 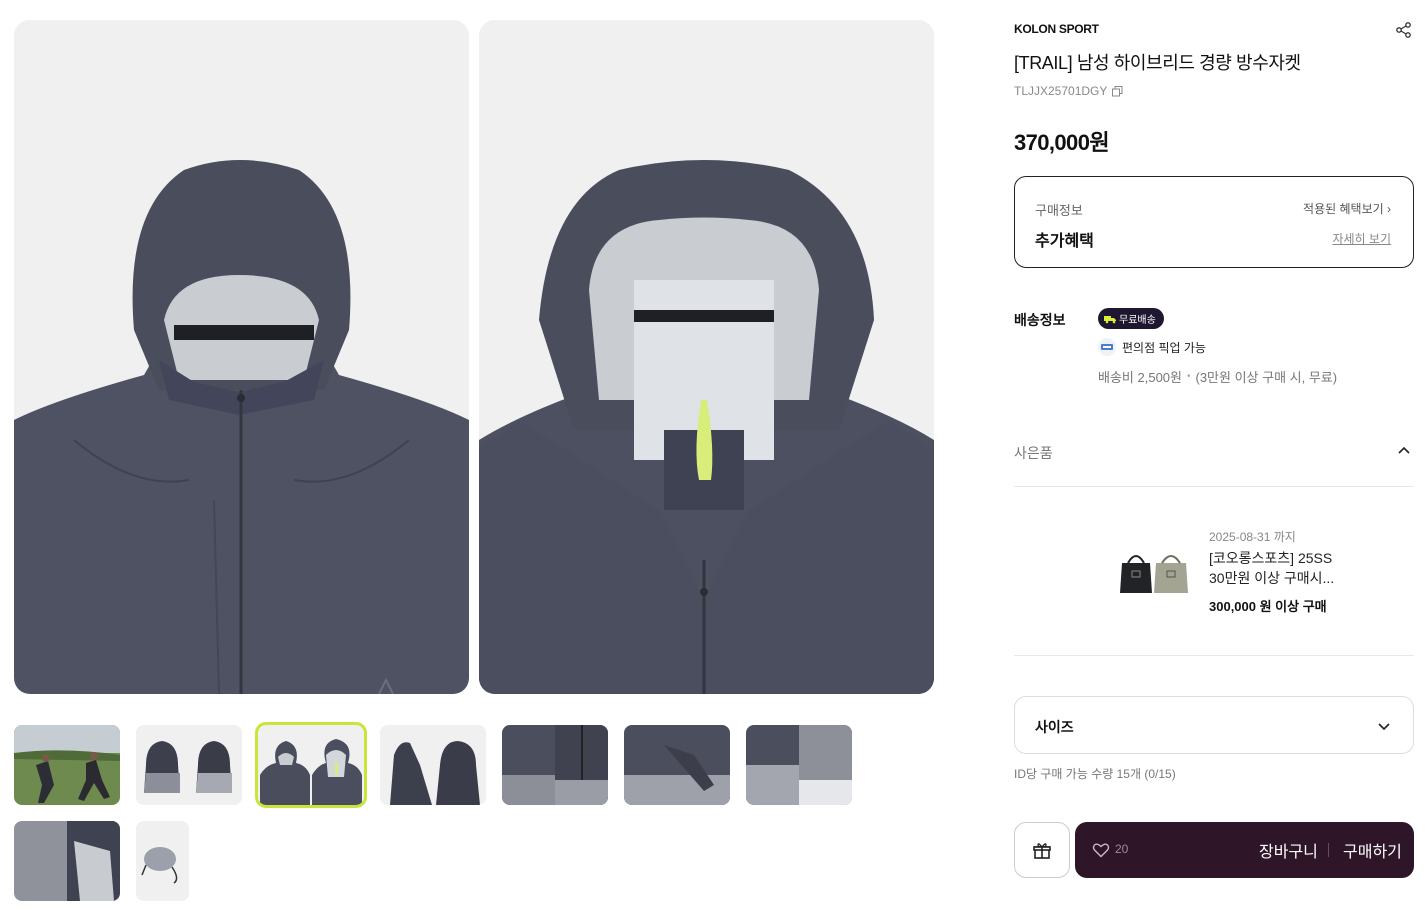 I want to click on purchase-bar: 20 장바구니 구매하기, so click(x=1244, y=850).